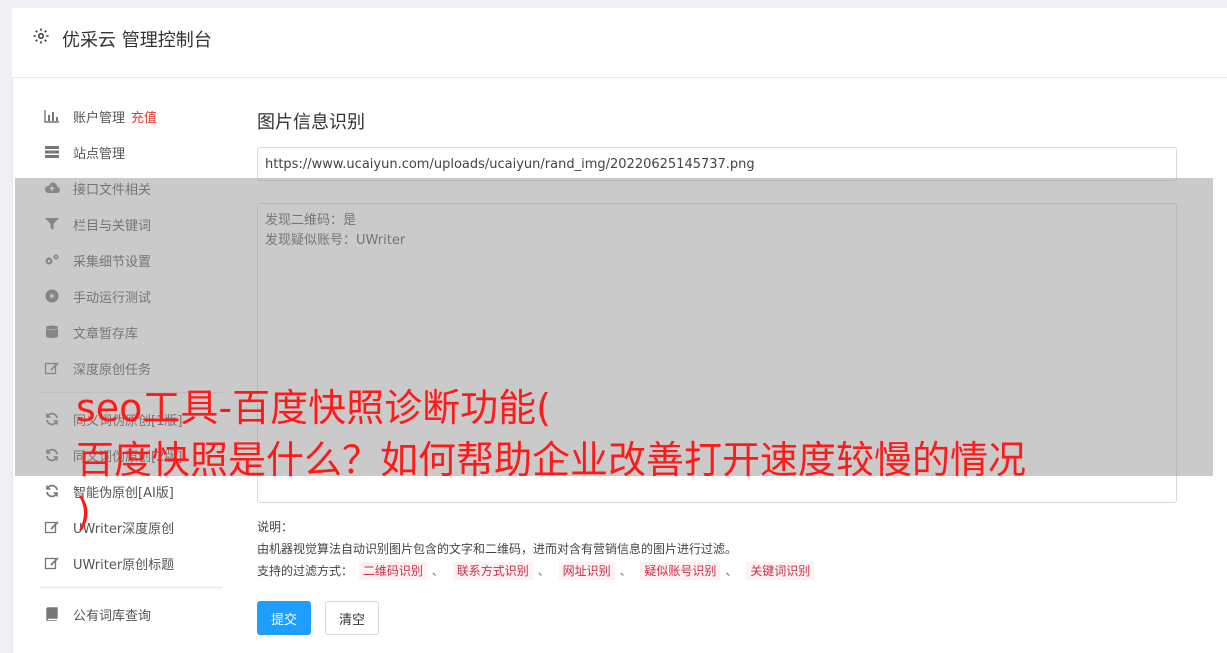 The width and height of the screenshot is (1227, 653). I want to click on notes-text: 由机器视觉算法自动识别图片包含的文字和二维码，进而对含有营销信息的图片进行过滤。, so click(497, 549).